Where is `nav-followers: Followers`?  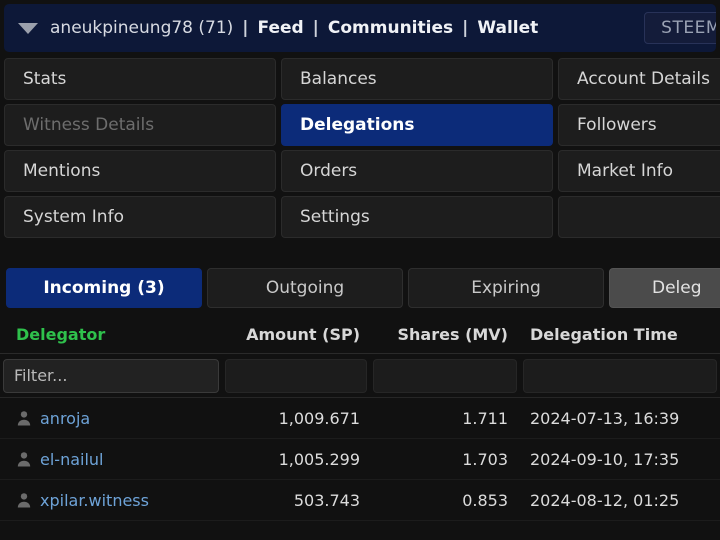 nav-followers: Followers is located at coordinates (639, 125).